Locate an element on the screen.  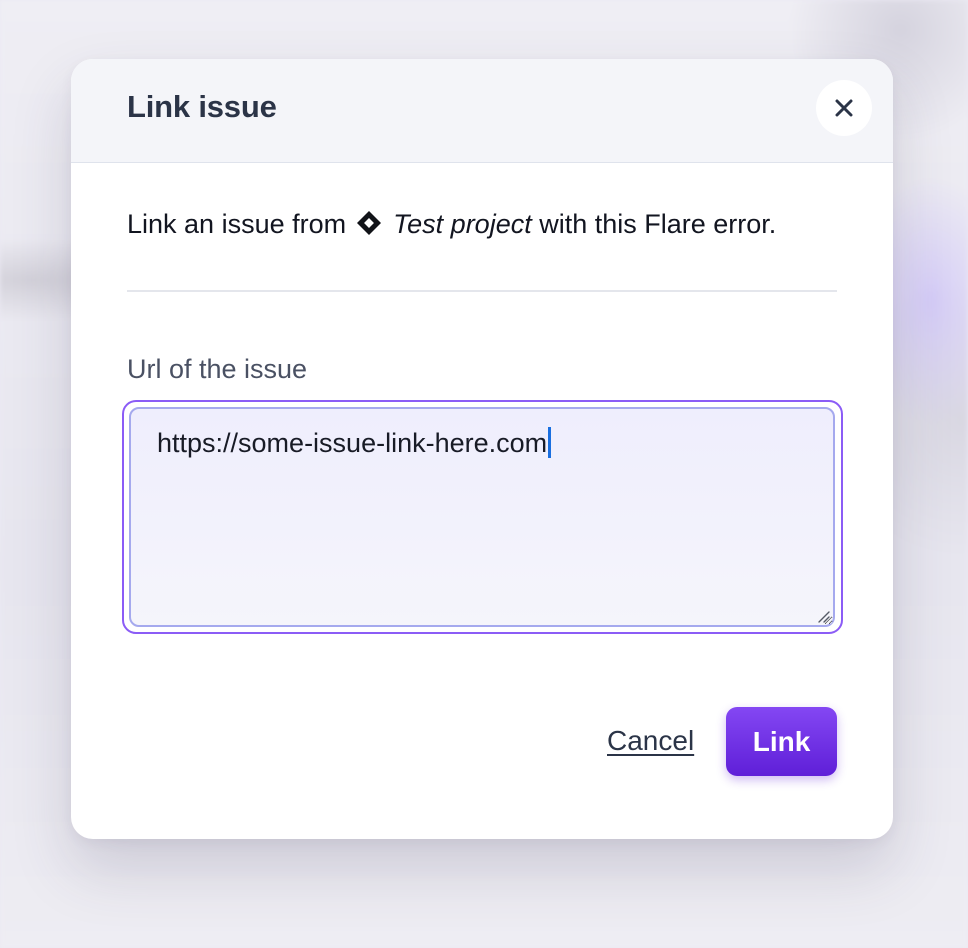
cancel-button: Cancel is located at coordinates (650, 741).